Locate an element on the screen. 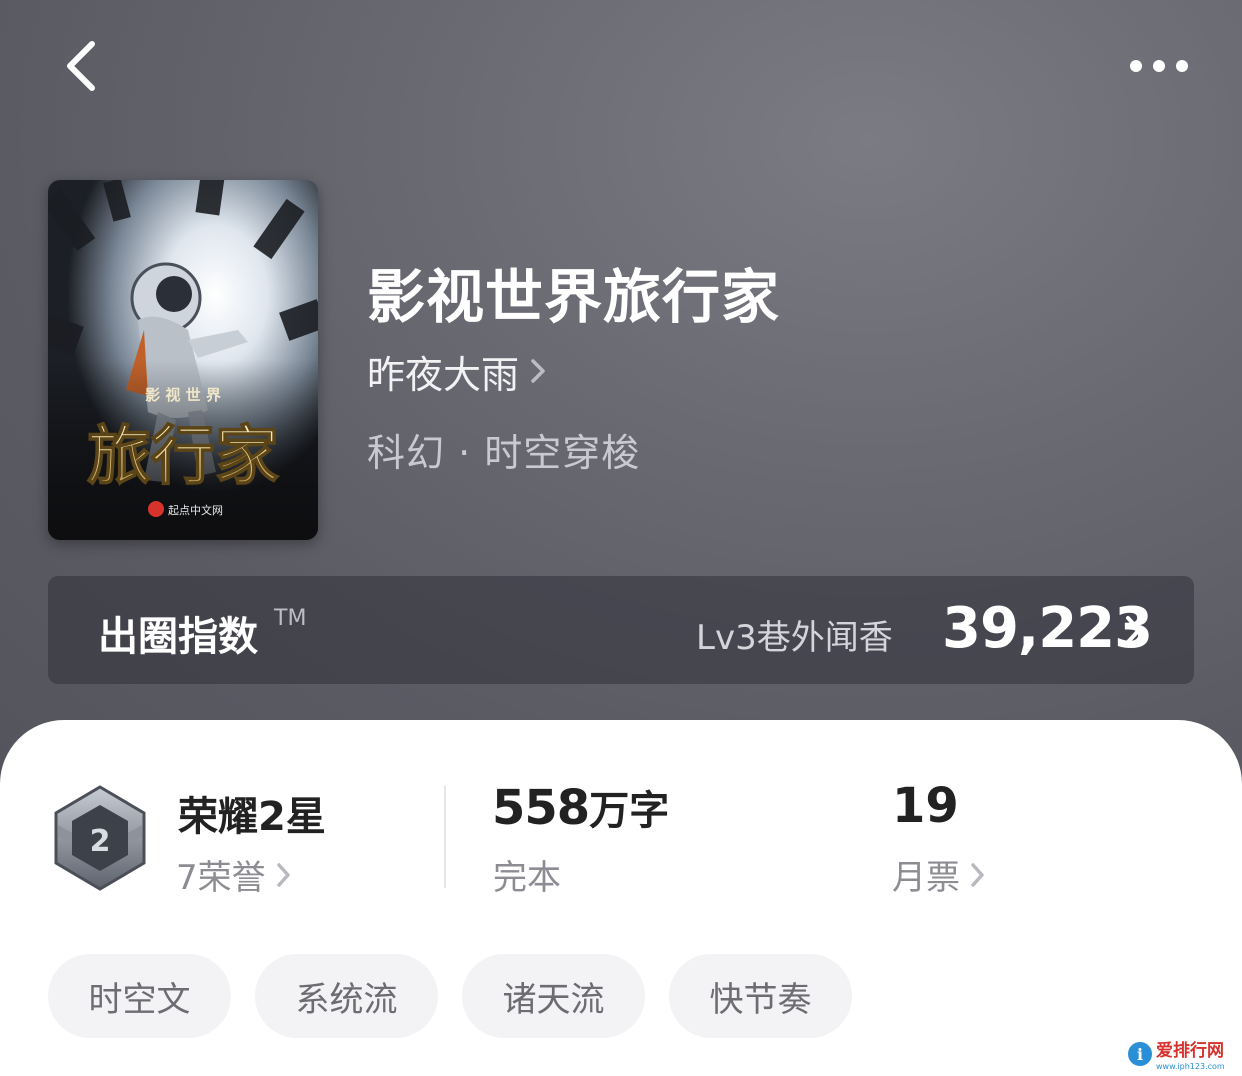  svg-text: i is located at coordinates (1140, 1054).